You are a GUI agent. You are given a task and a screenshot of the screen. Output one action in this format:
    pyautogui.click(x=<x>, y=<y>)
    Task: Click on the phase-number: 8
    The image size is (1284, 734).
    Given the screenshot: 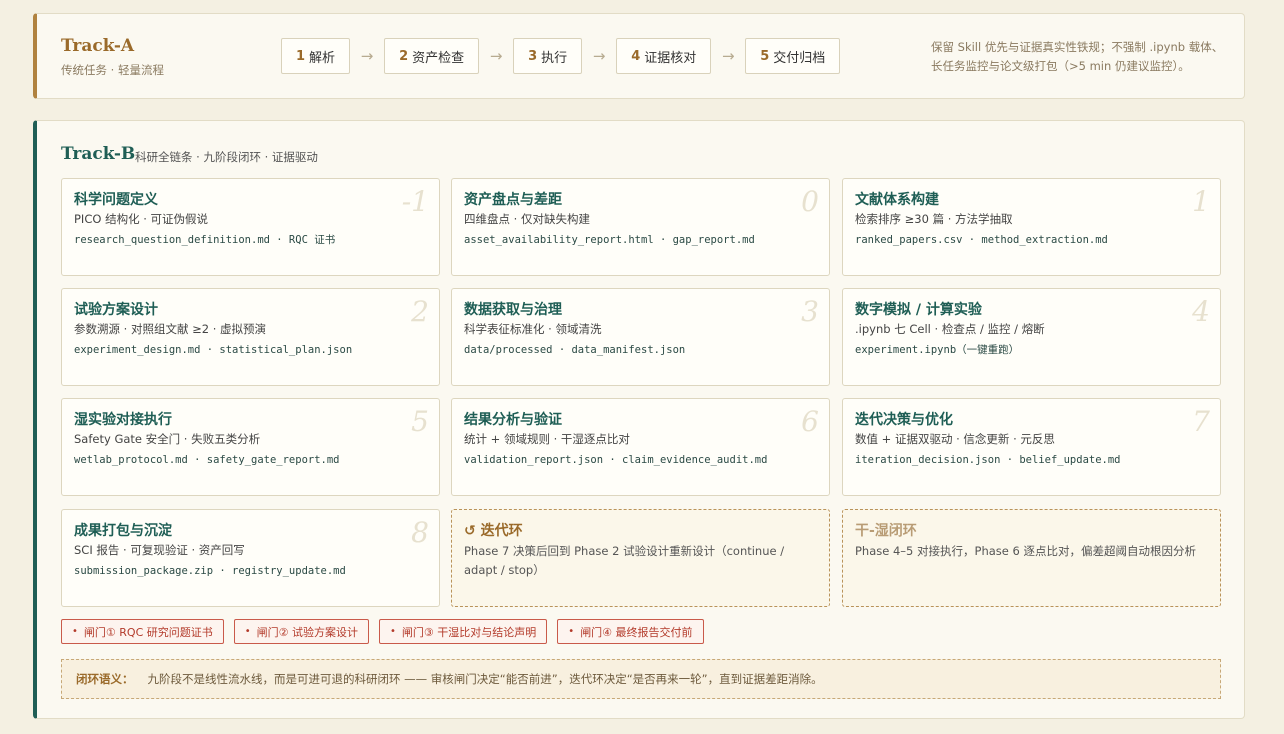 What is the action you would take?
    pyautogui.click(x=420, y=532)
    